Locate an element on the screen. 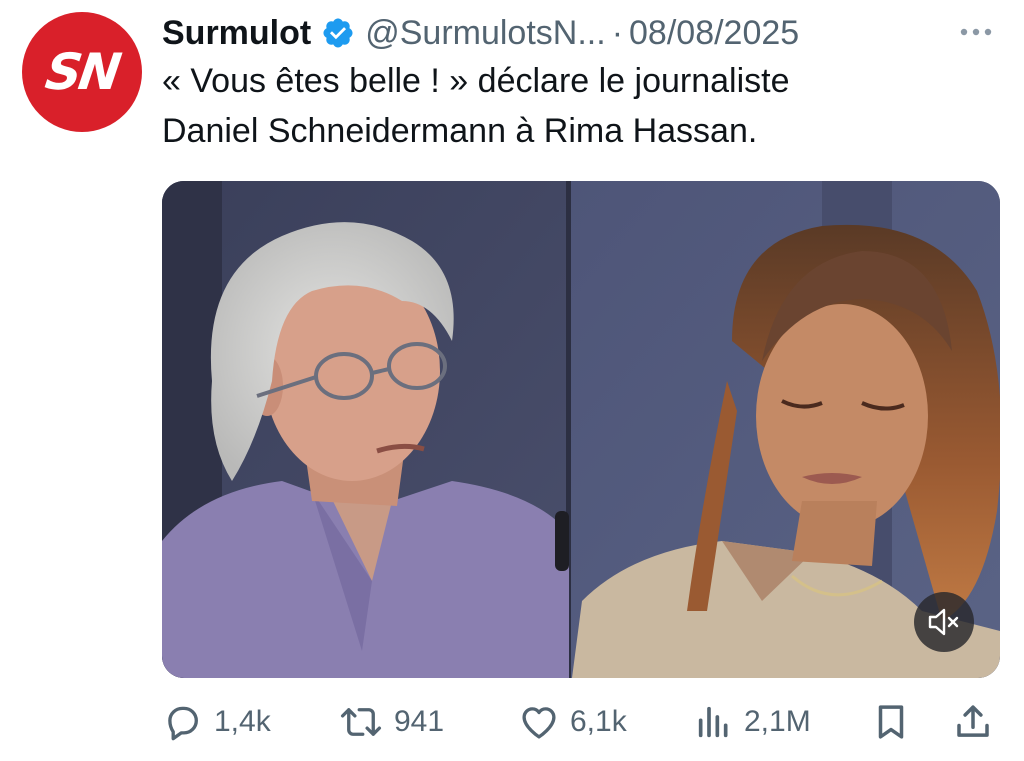  views-count: 2,1M is located at coordinates (777, 721).